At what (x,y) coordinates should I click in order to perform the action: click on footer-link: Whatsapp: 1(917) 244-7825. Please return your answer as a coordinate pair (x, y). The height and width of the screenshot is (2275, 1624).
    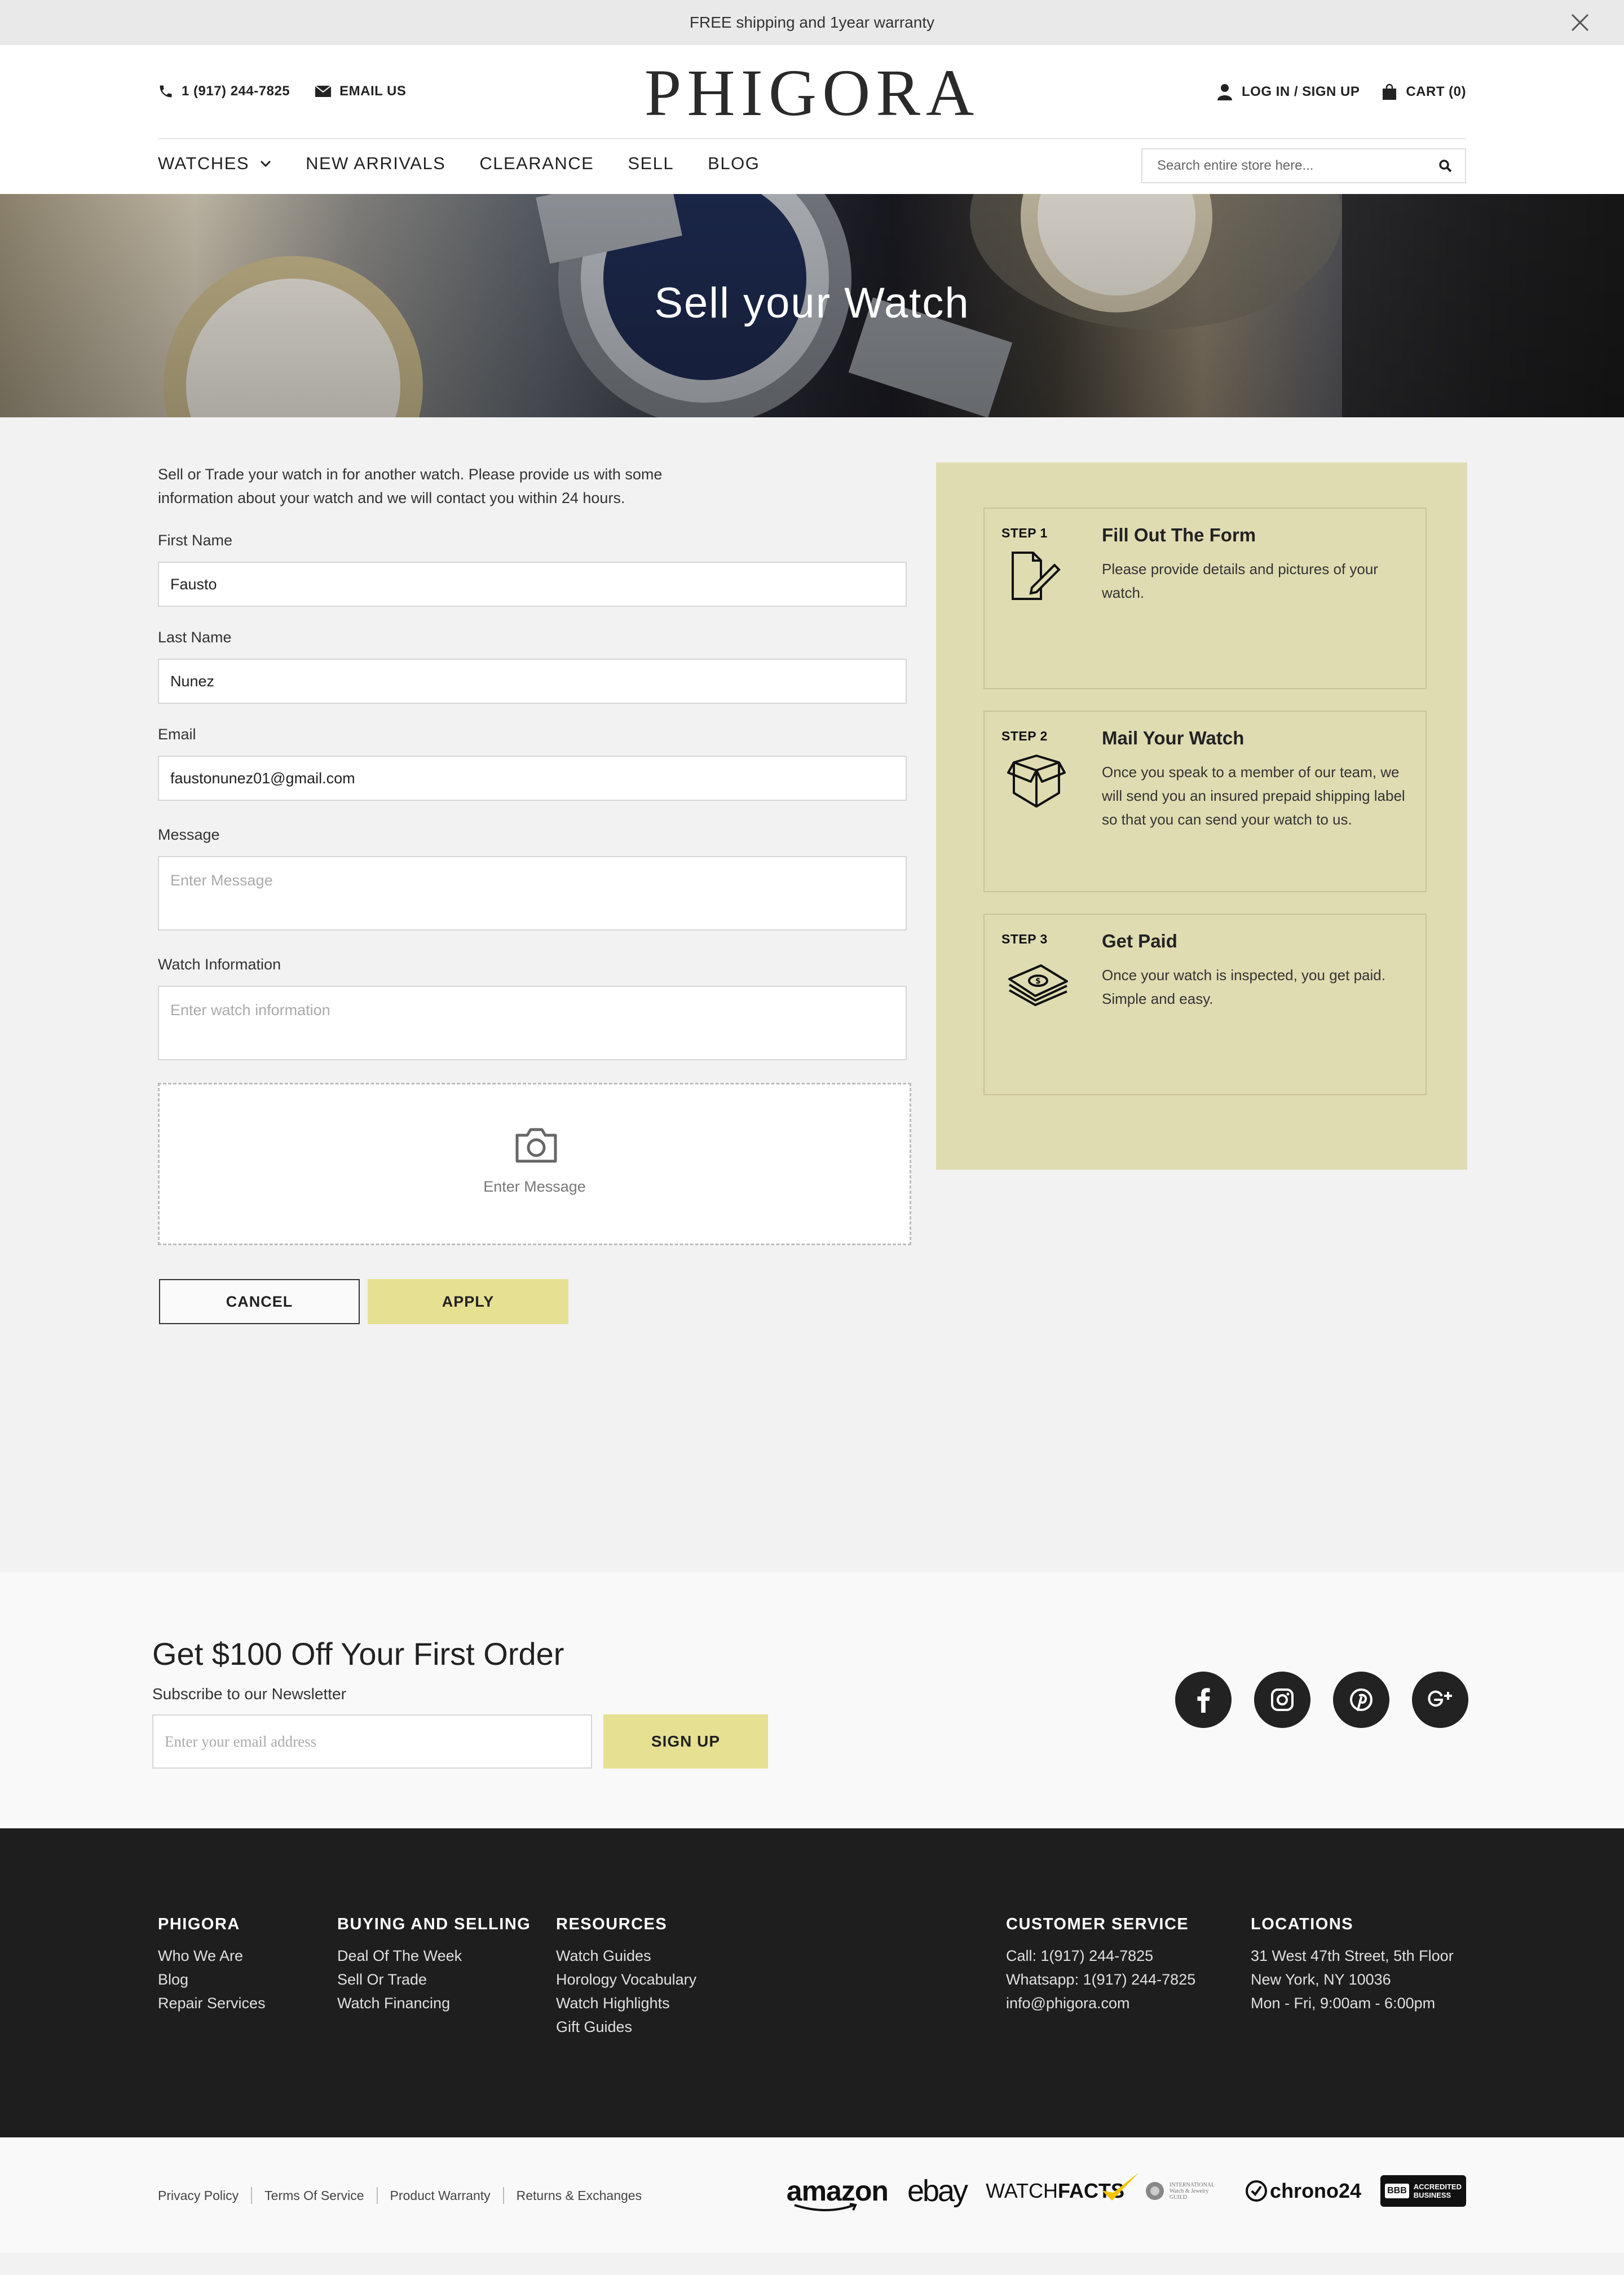
    Looking at the image, I should click on (1100, 1979).